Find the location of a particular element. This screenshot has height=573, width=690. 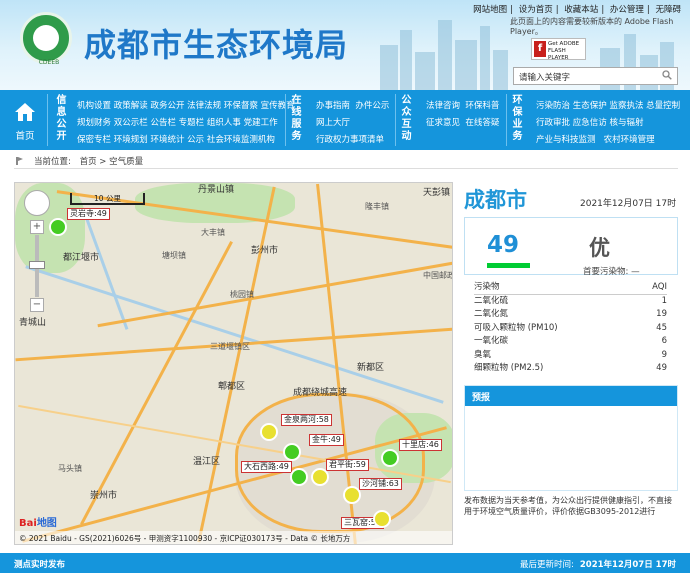

map-place: 青城山 is located at coordinates (33, 323).